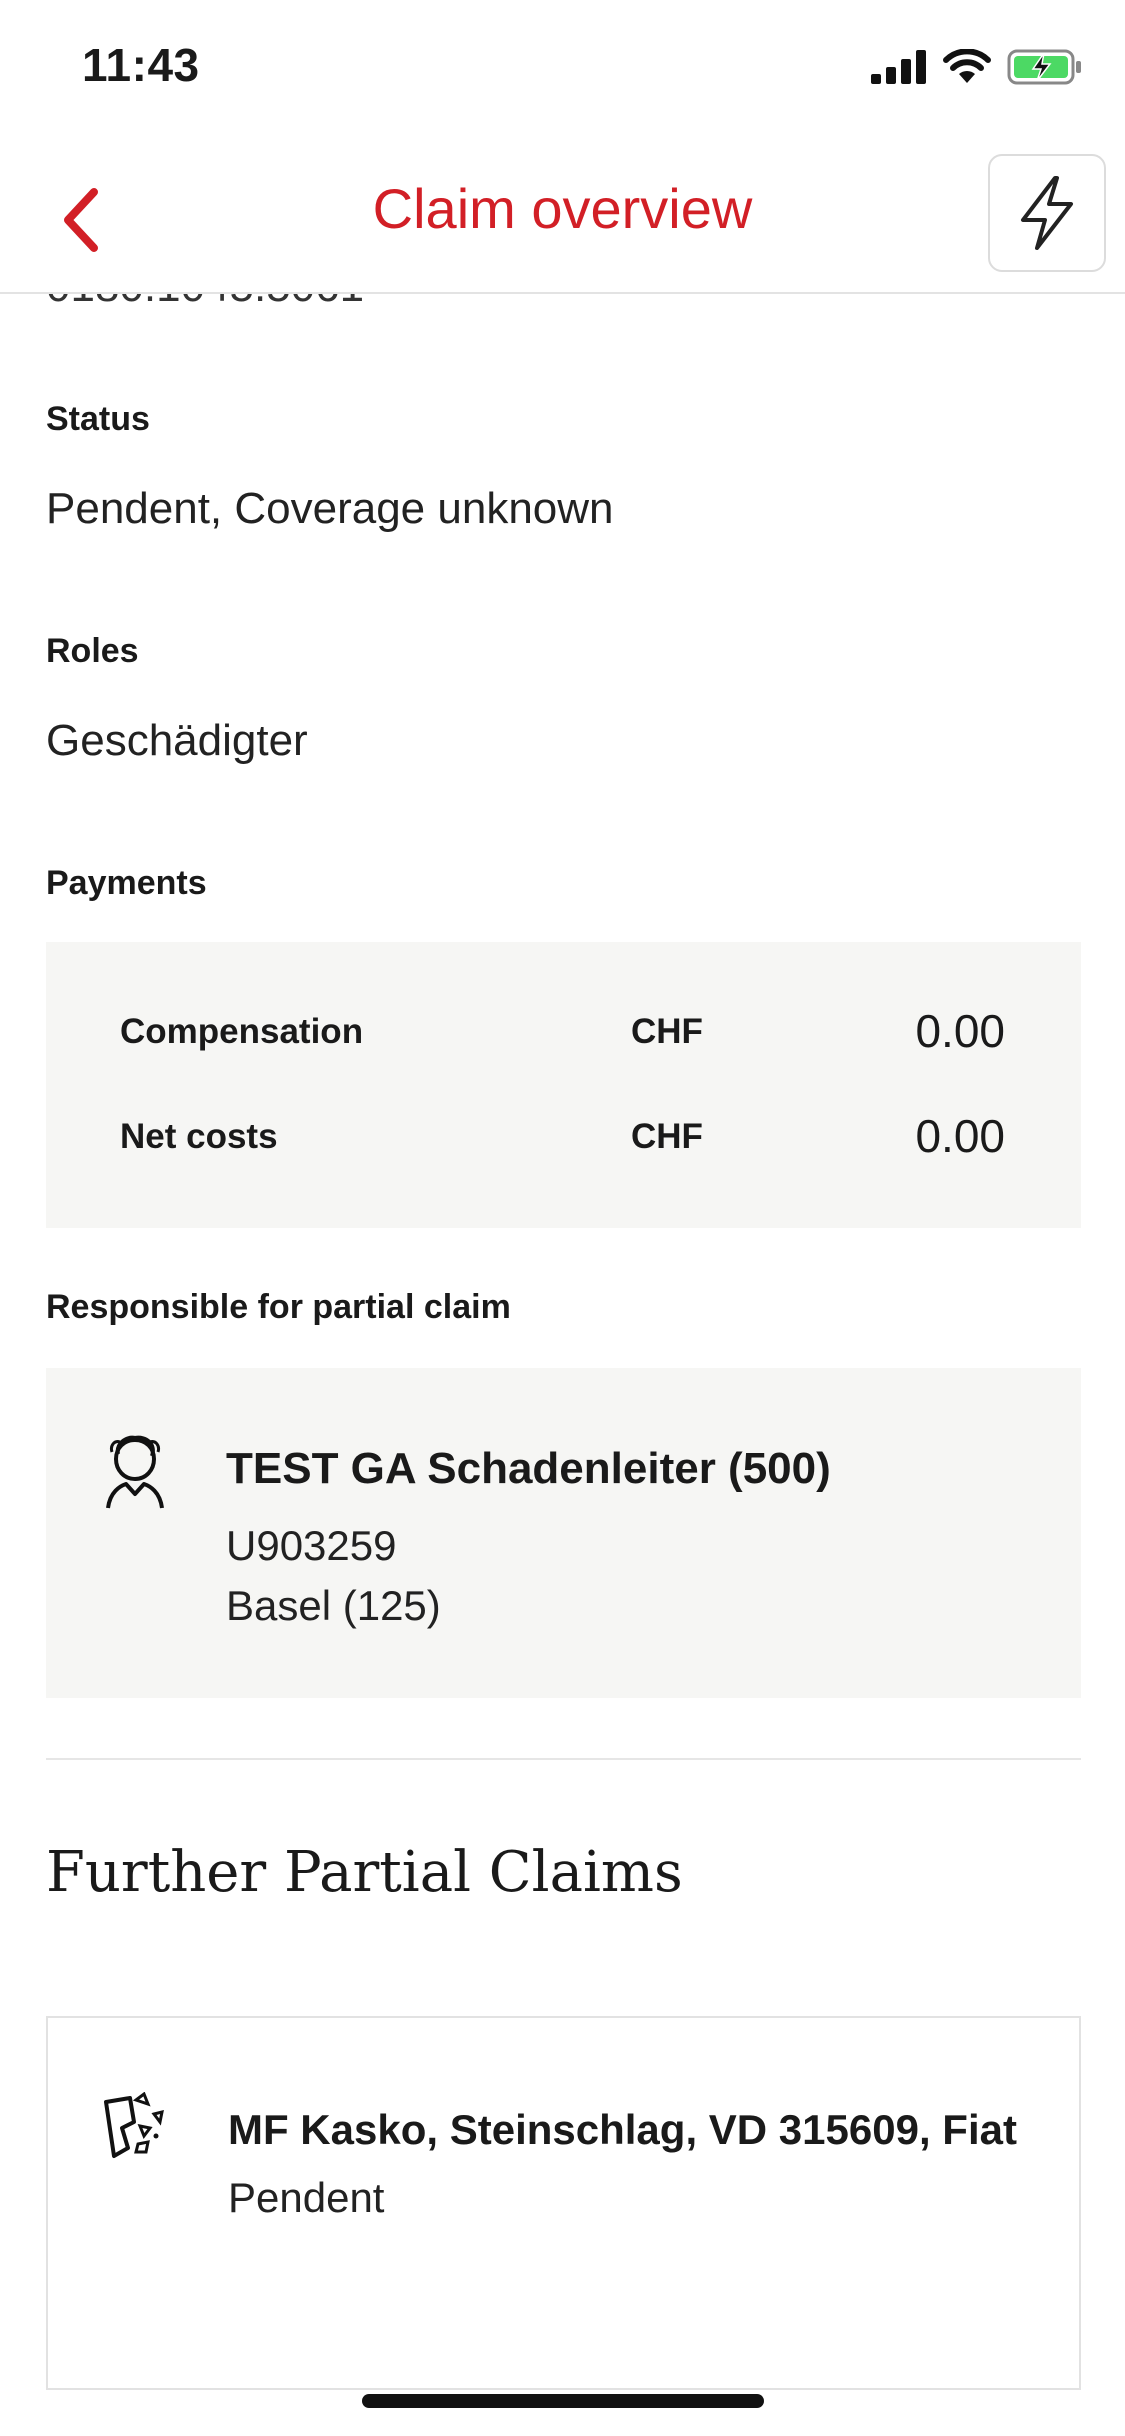 The image size is (1125, 2436). I want to click on quick-action-button, so click(1047, 213).